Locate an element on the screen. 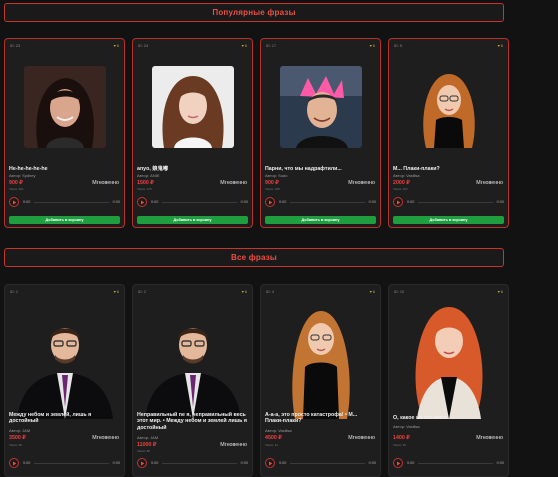 The width and height of the screenshot is (558, 477). card-id: ID: 1 is located at coordinates (14, 292).